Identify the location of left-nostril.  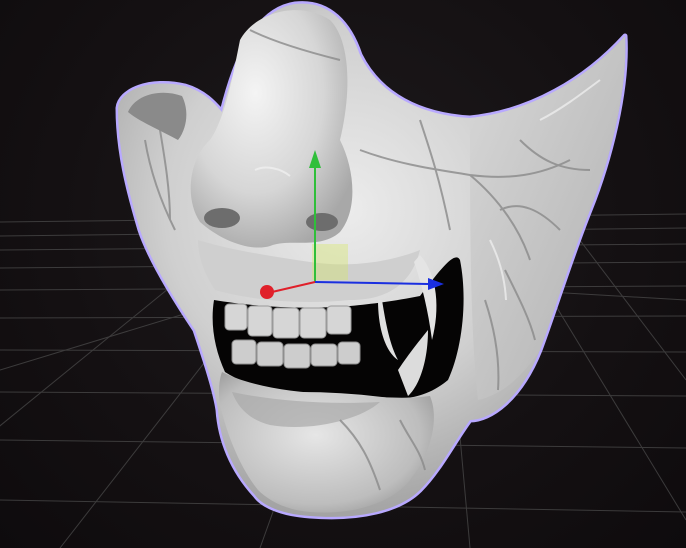
(222, 218).